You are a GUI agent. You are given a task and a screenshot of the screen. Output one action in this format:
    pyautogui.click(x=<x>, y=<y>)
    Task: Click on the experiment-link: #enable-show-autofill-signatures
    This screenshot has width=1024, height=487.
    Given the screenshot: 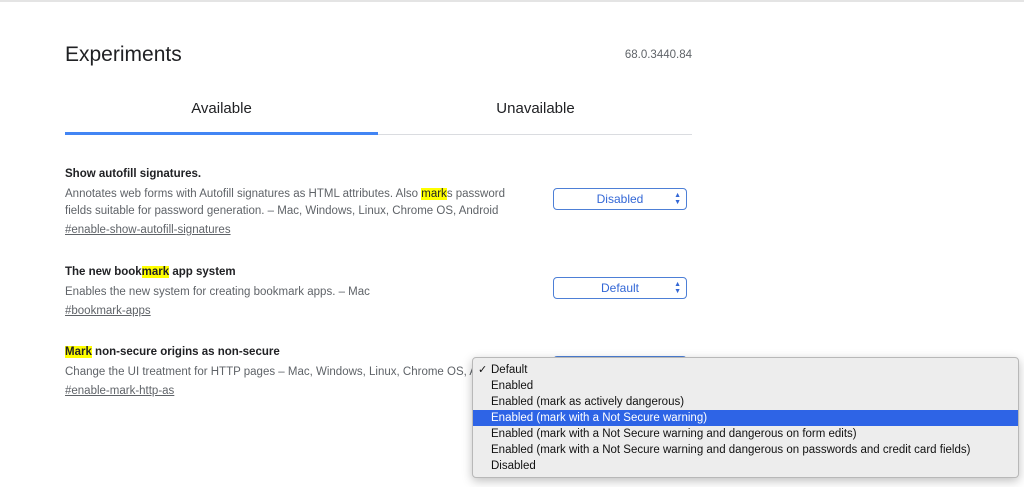 What is the action you would take?
    pyautogui.click(x=148, y=230)
    